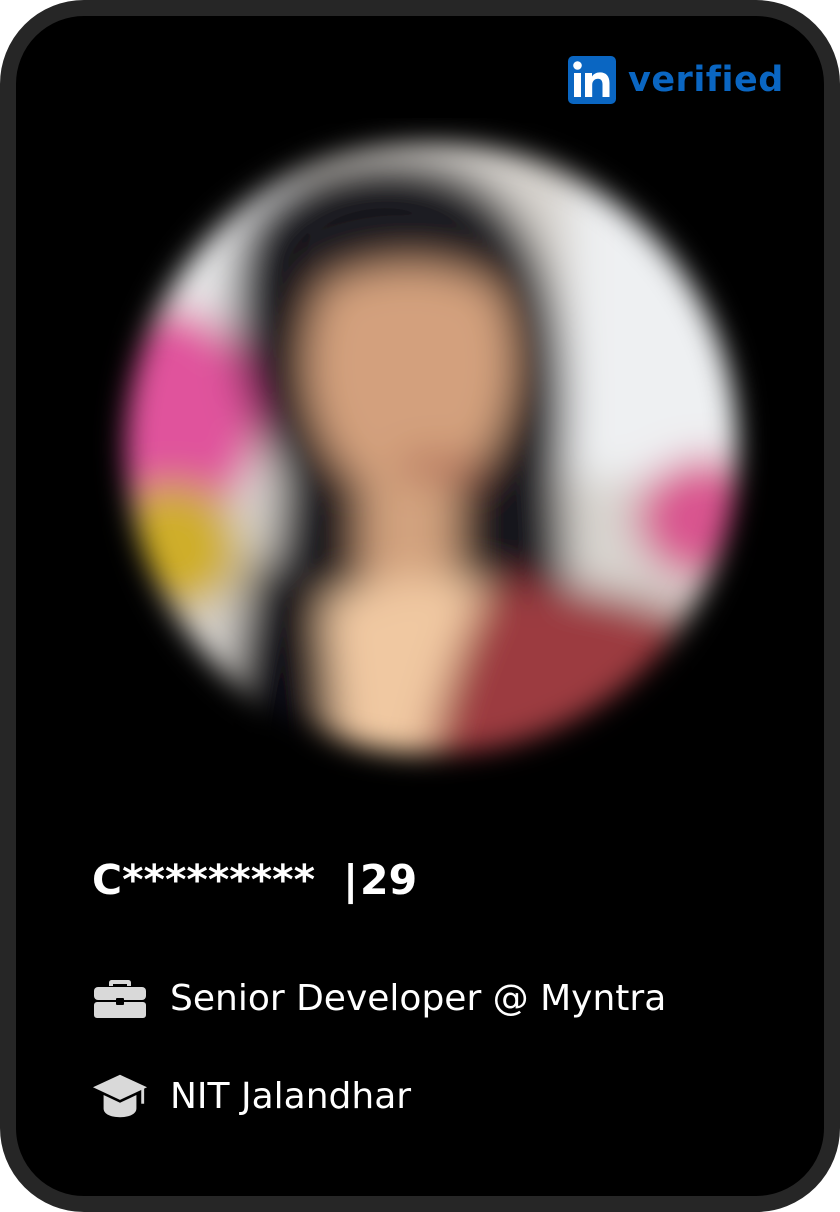  I want to click on education-row: NIT Jalandhar, so click(251, 1096).